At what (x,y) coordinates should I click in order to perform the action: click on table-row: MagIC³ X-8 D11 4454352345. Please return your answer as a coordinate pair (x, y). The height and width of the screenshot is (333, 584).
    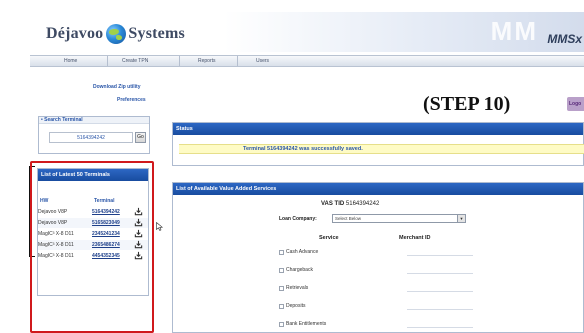
    Looking at the image, I should click on (93, 256).